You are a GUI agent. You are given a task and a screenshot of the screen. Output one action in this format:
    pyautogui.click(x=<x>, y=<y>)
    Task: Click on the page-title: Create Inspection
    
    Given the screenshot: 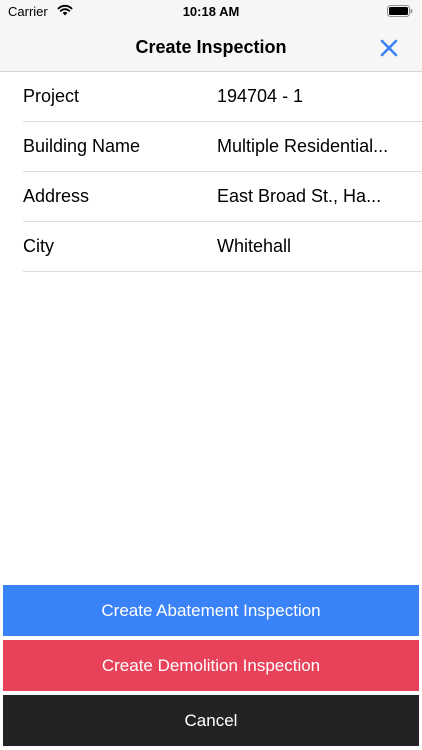 What is the action you would take?
    pyautogui.click(x=211, y=47)
    